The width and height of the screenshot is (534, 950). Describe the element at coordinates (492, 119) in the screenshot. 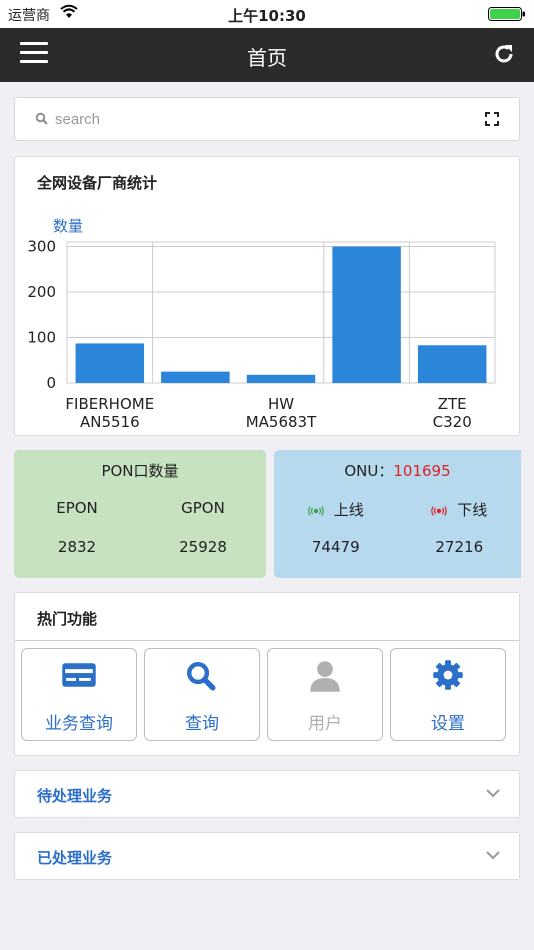

I see `scan-icon` at that location.